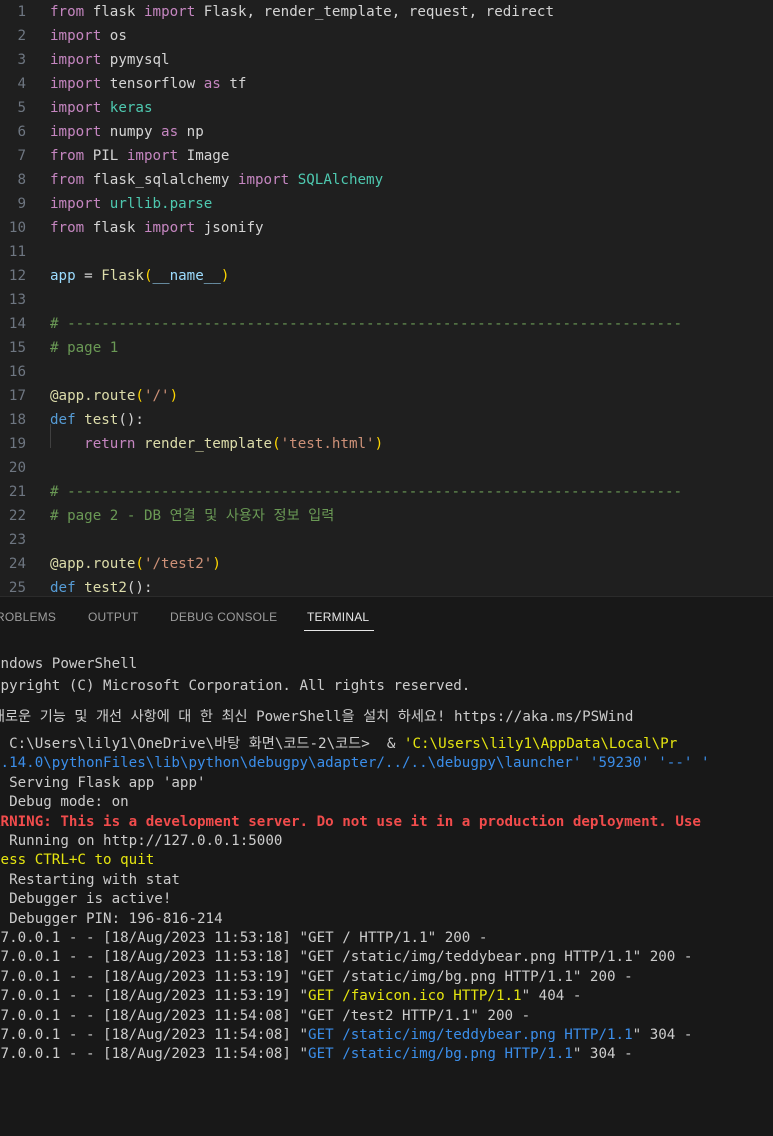  I want to click on code-line: 20, so click(386, 468).